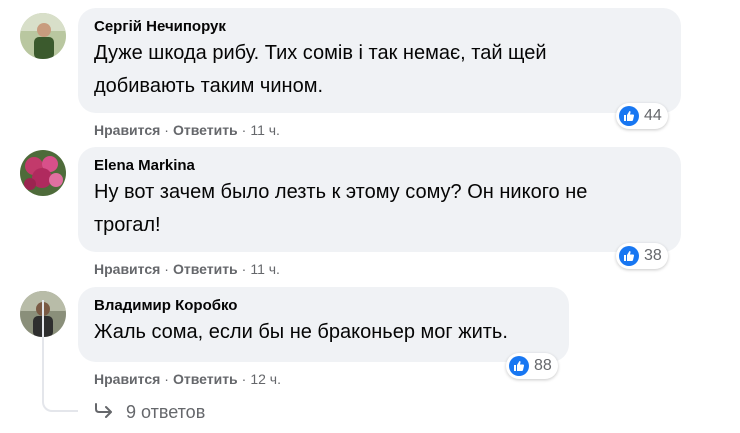 Image resolution: width=740 pixels, height=433 pixels. What do you see at coordinates (43, 36) in the screenshot?
I see `avatar-sergii` at bounding box center [43, 36].